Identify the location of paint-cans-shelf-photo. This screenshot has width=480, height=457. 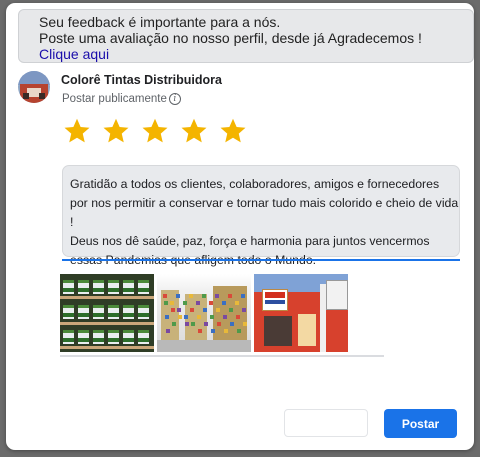
(107, 313).